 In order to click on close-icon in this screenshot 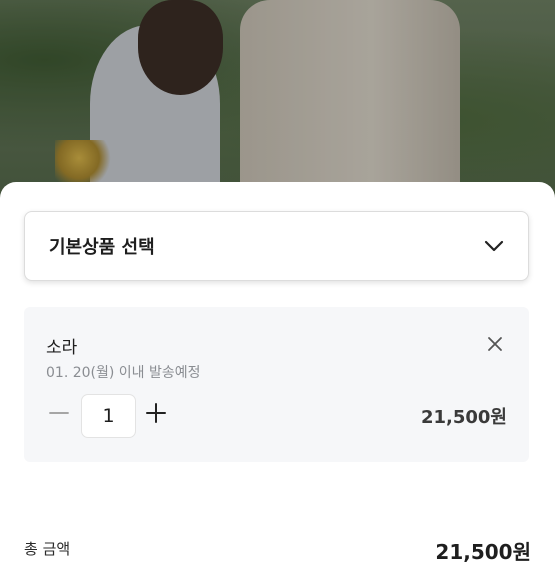, I will do `click(495, 344)`.